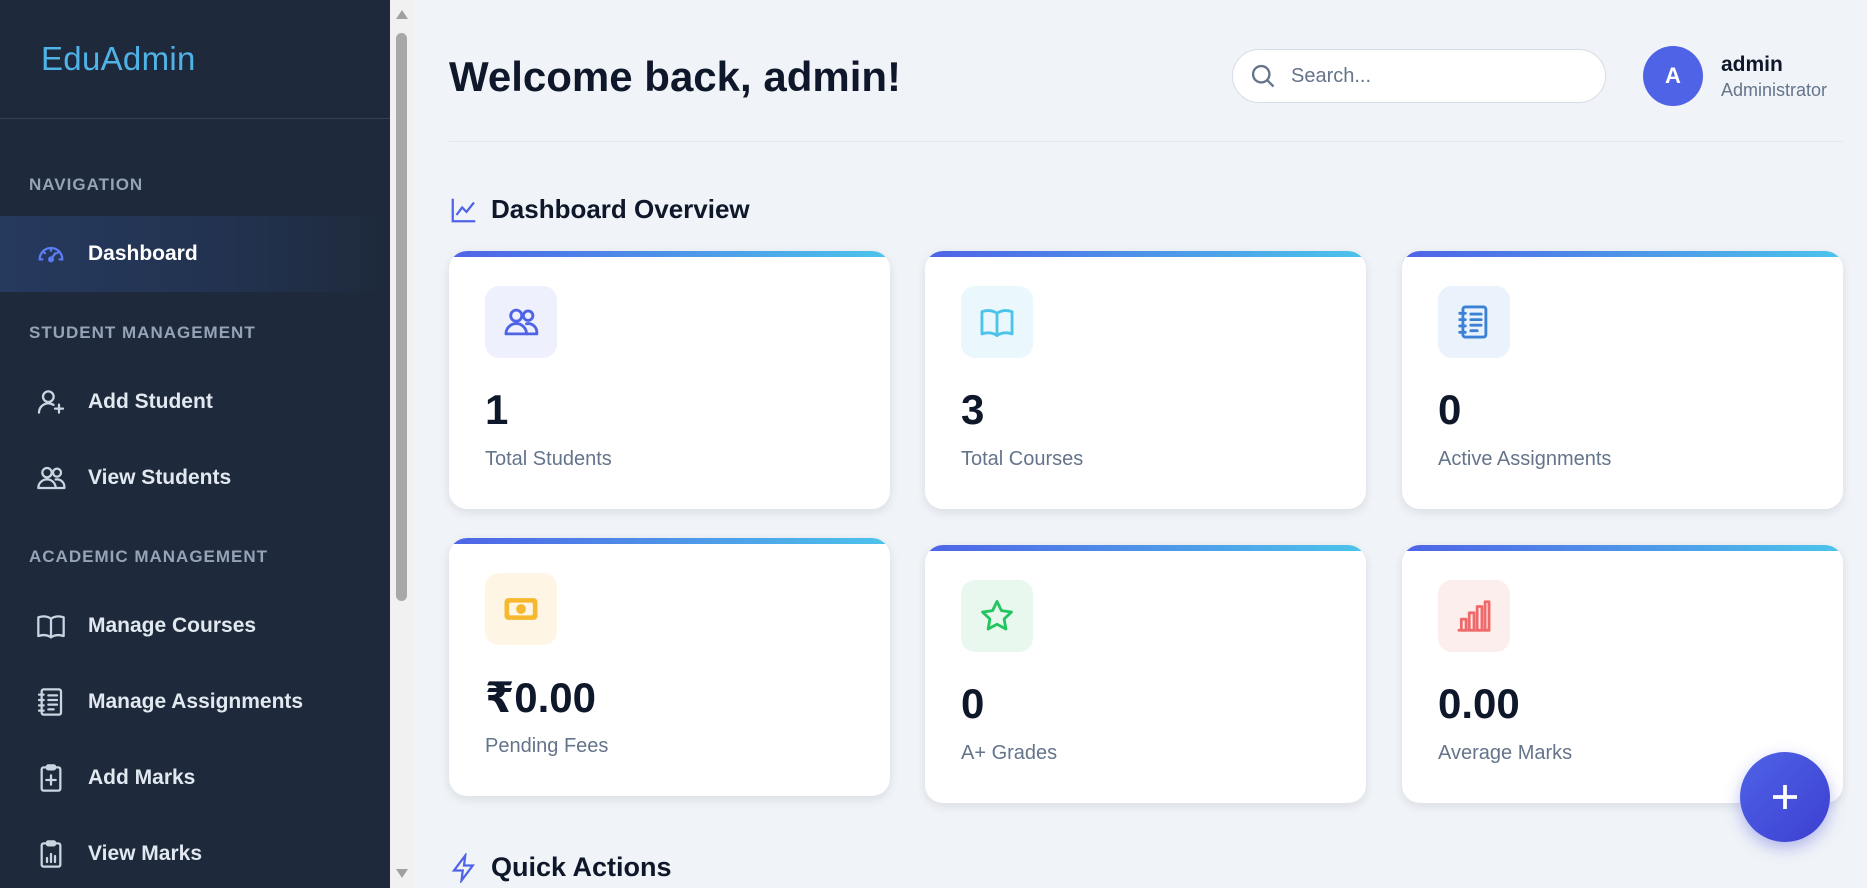  I want to click on sidebar-item-label: Add Marks, so click(142, 777).